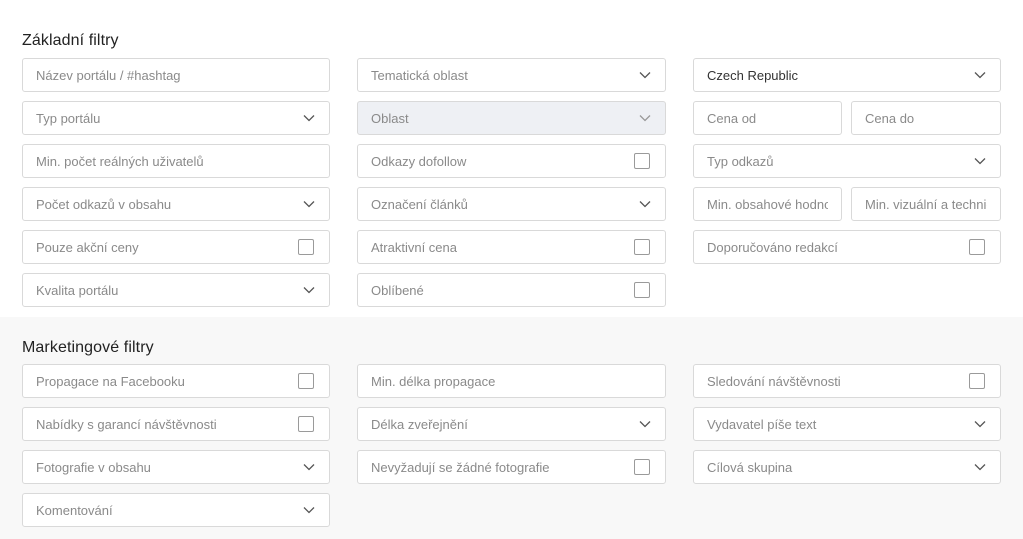 The width and height of the screenshot is (1023, 539). What do you see at coordinates (390, 118) in the screenshot?
I see `area-label: Oblast` at bounding box center [390, 118].